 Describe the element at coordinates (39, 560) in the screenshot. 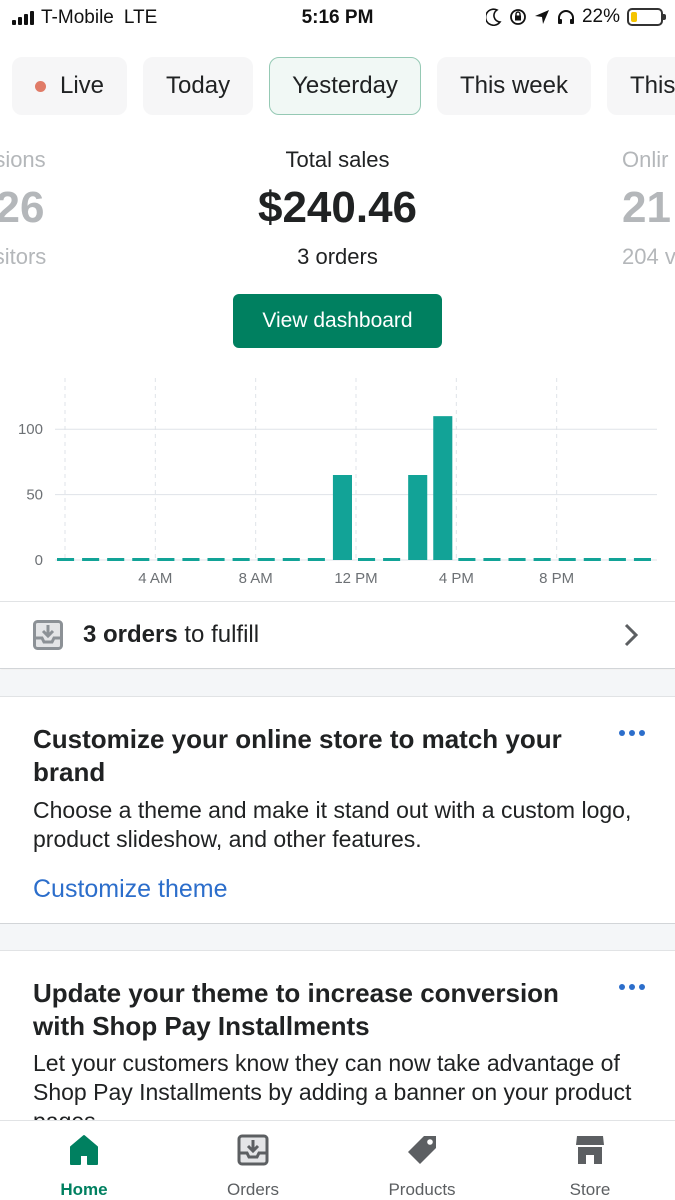

I see `y-tick-label: 0` at that location.